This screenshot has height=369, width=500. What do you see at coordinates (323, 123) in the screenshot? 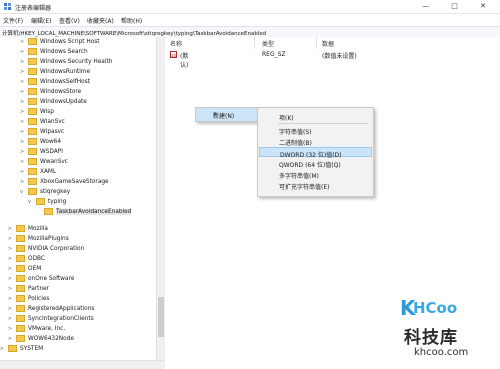
I see `menu-separator` at bounding box center [323, 123].